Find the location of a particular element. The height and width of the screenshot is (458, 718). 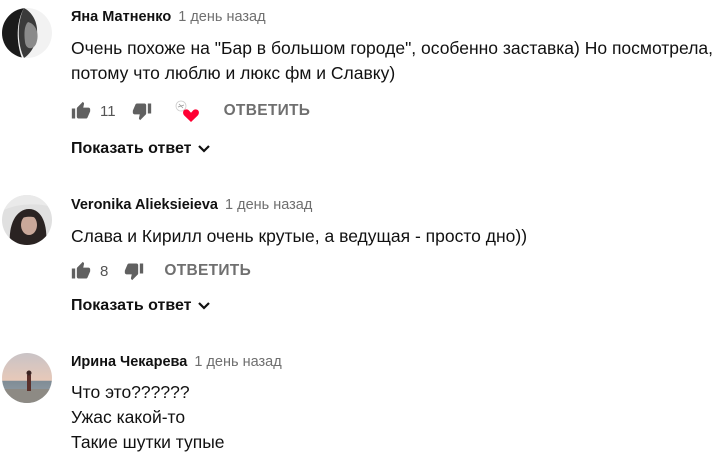

comment-meta: Яна Матненко 1 день назад is located at coordinates (168, 17).